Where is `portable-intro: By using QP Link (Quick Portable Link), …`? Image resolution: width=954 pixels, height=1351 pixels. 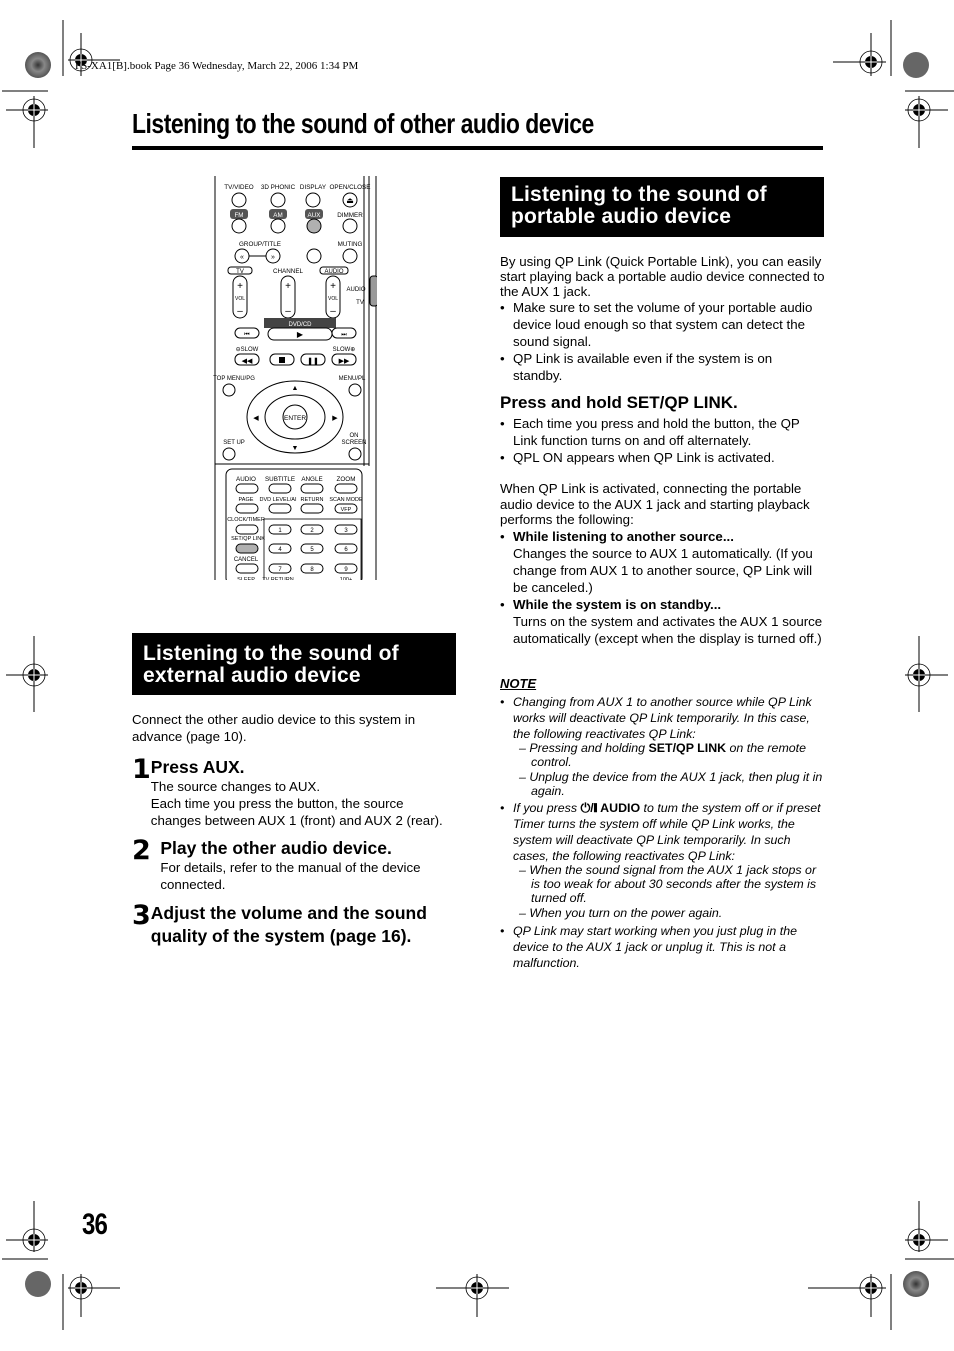
portable-intro: By using QP Link (Quick Portable Link), … is located at coordinates (662, 276).